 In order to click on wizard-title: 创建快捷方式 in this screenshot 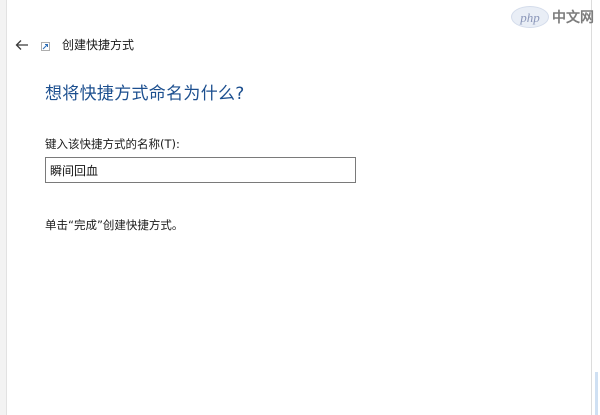, I will do `click(98, 45)`.